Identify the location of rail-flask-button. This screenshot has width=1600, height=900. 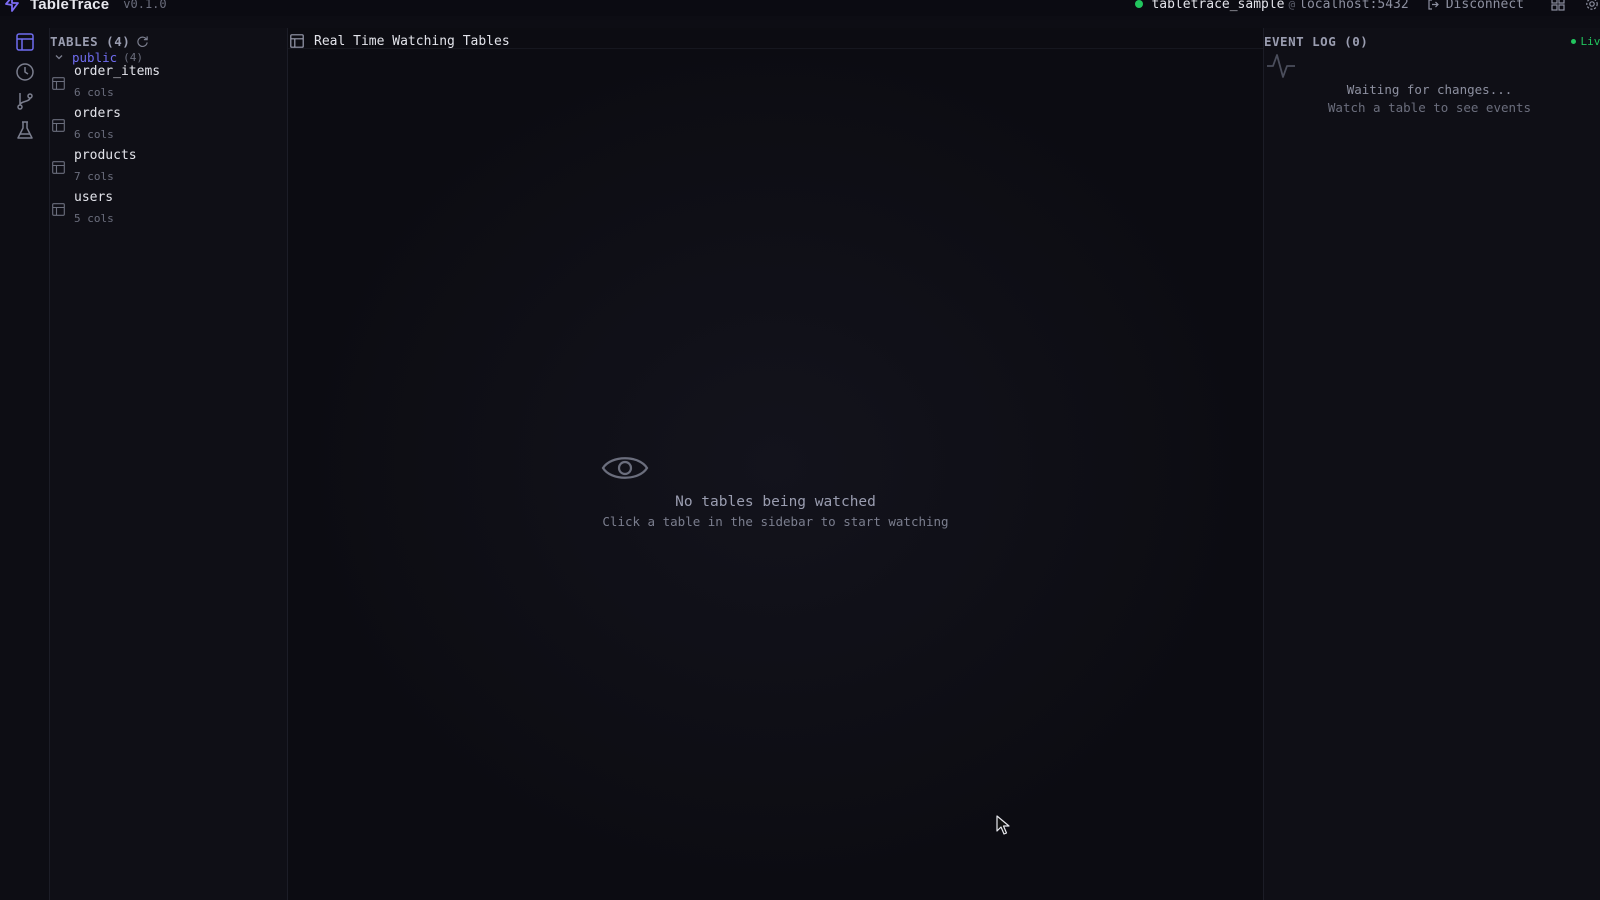
(25, 130).